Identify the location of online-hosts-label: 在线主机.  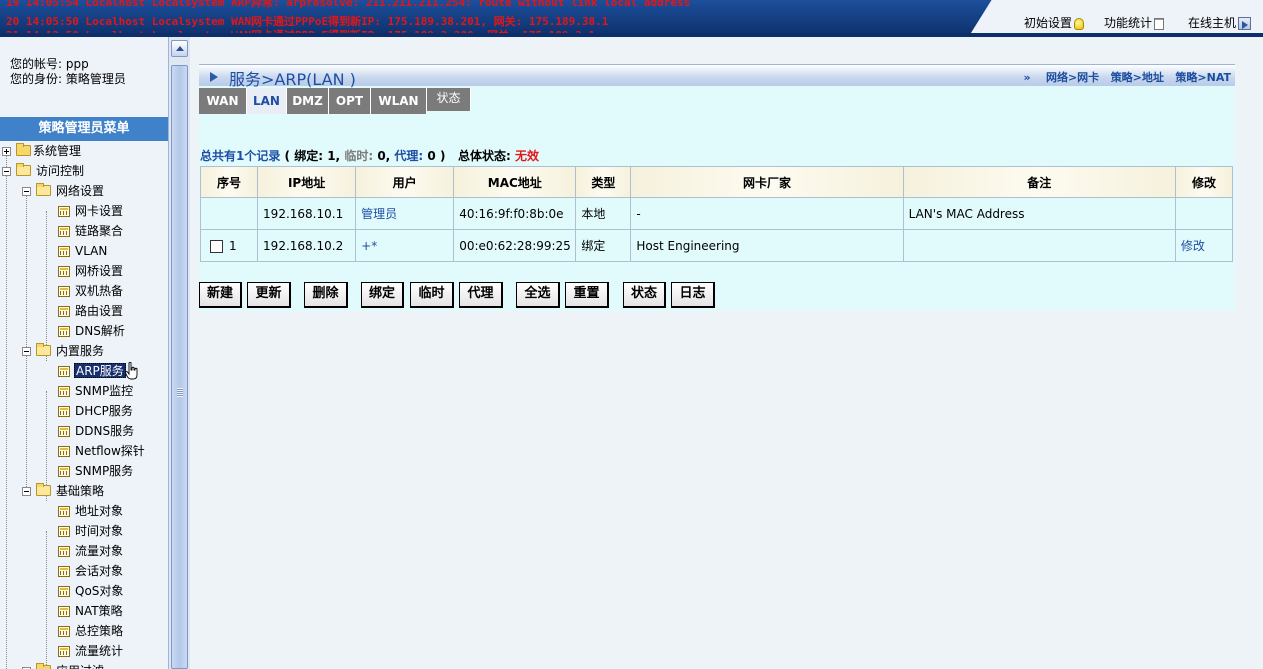
(1212, 23).